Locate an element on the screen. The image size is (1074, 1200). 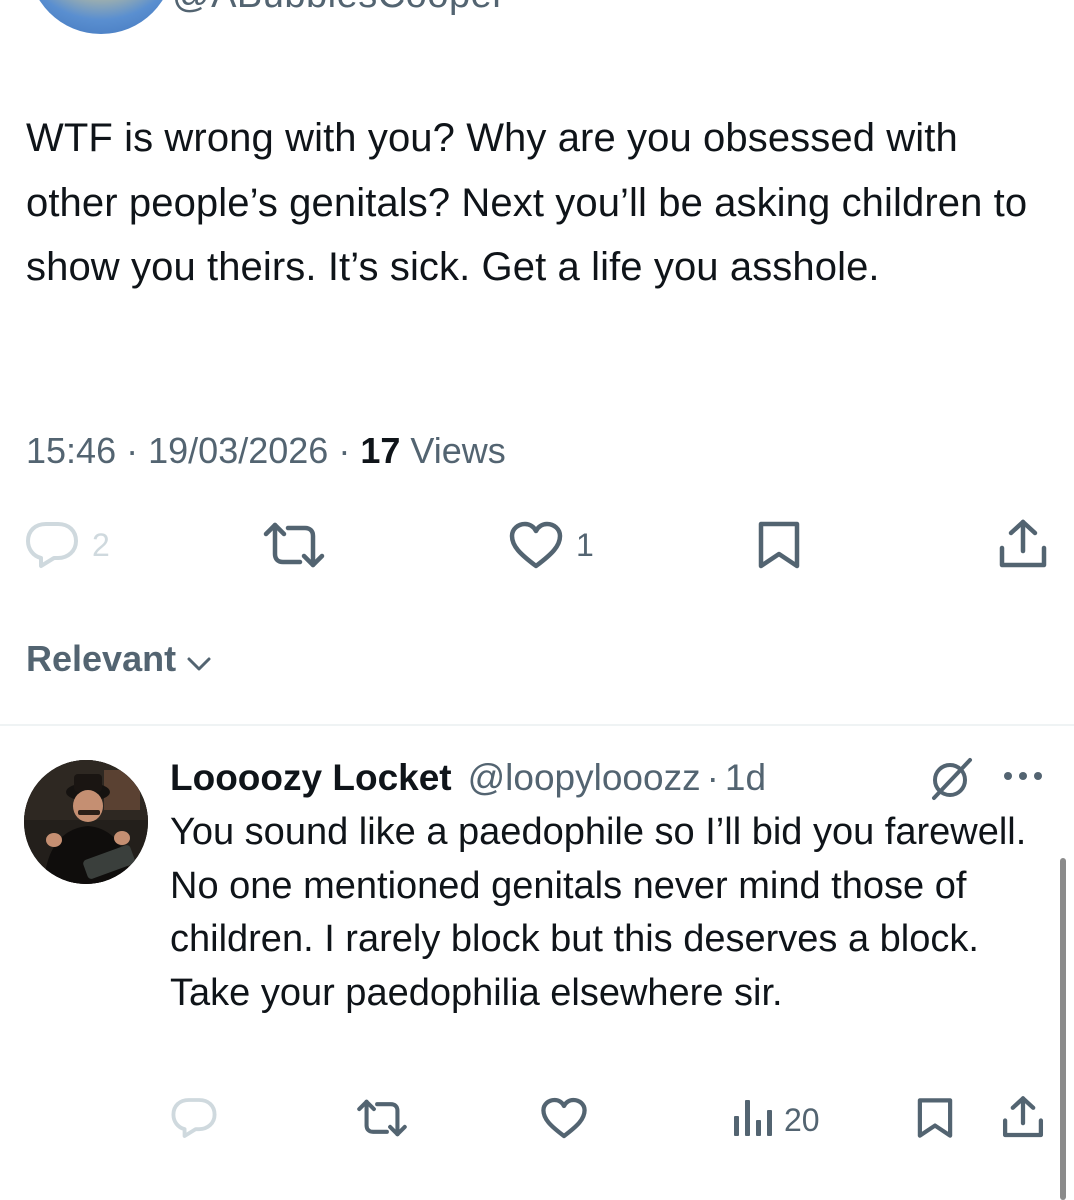
like-button: 1 is located at coordinates (551, 545).